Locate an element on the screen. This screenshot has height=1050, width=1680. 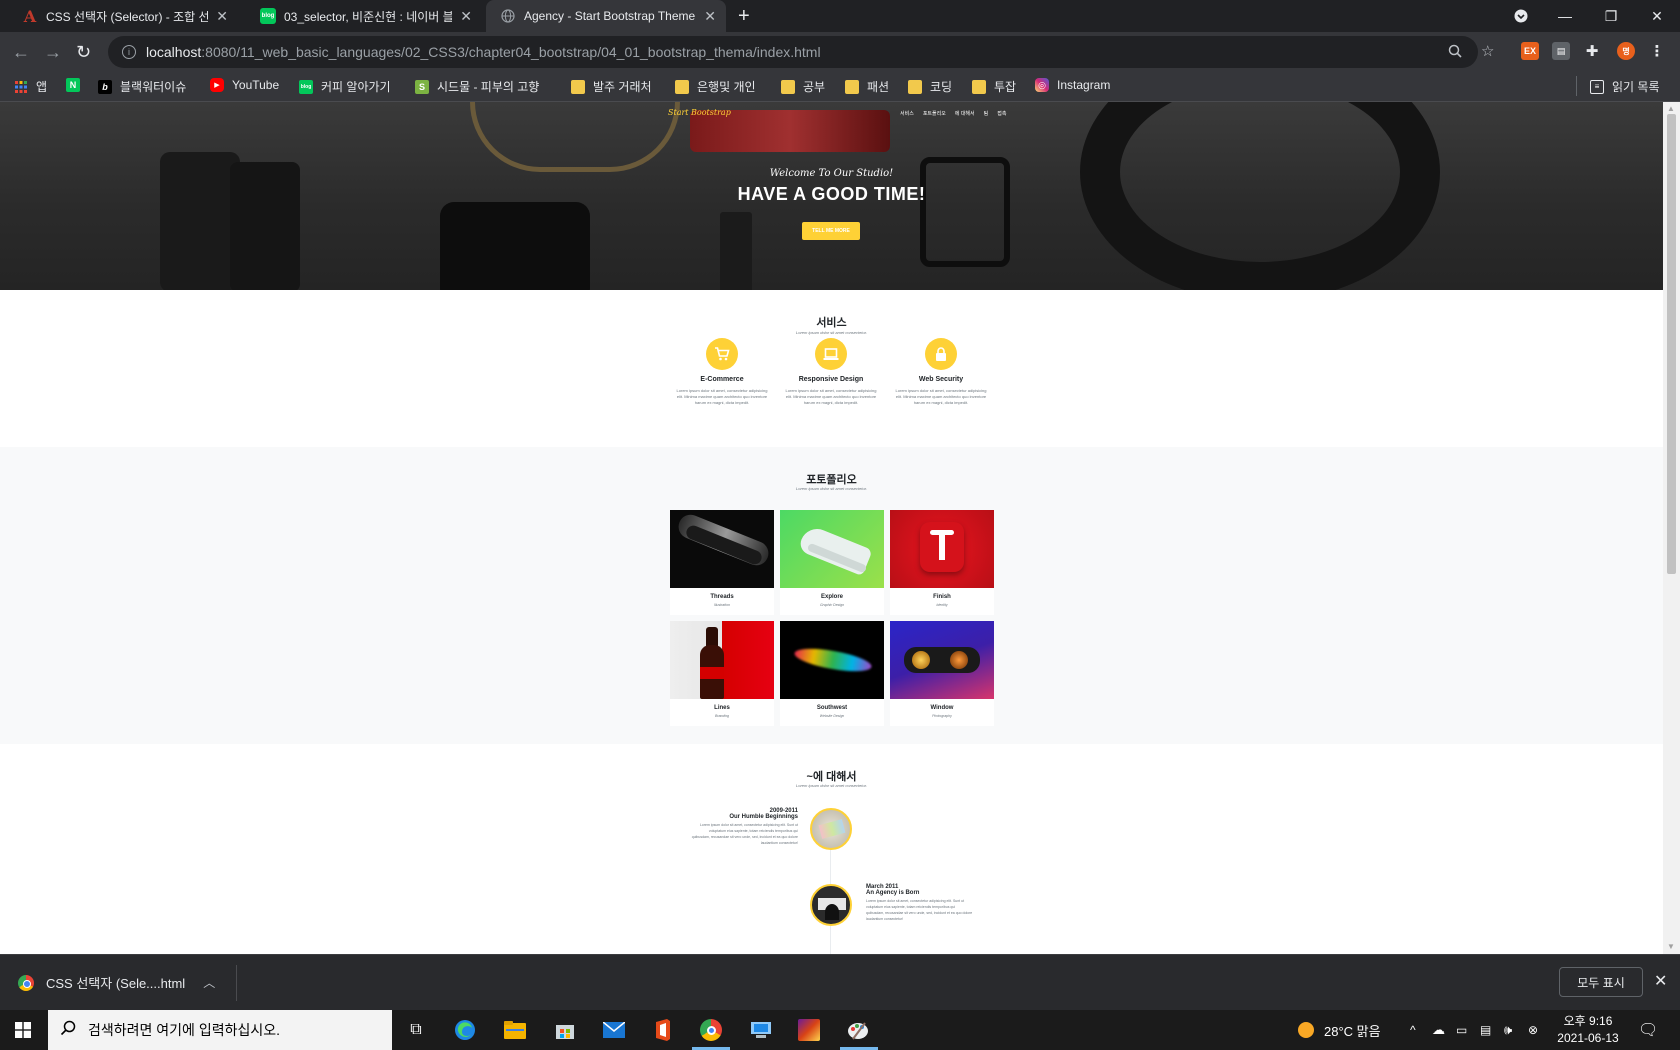
scroll-thumb is located at coordinates (1671, 344).